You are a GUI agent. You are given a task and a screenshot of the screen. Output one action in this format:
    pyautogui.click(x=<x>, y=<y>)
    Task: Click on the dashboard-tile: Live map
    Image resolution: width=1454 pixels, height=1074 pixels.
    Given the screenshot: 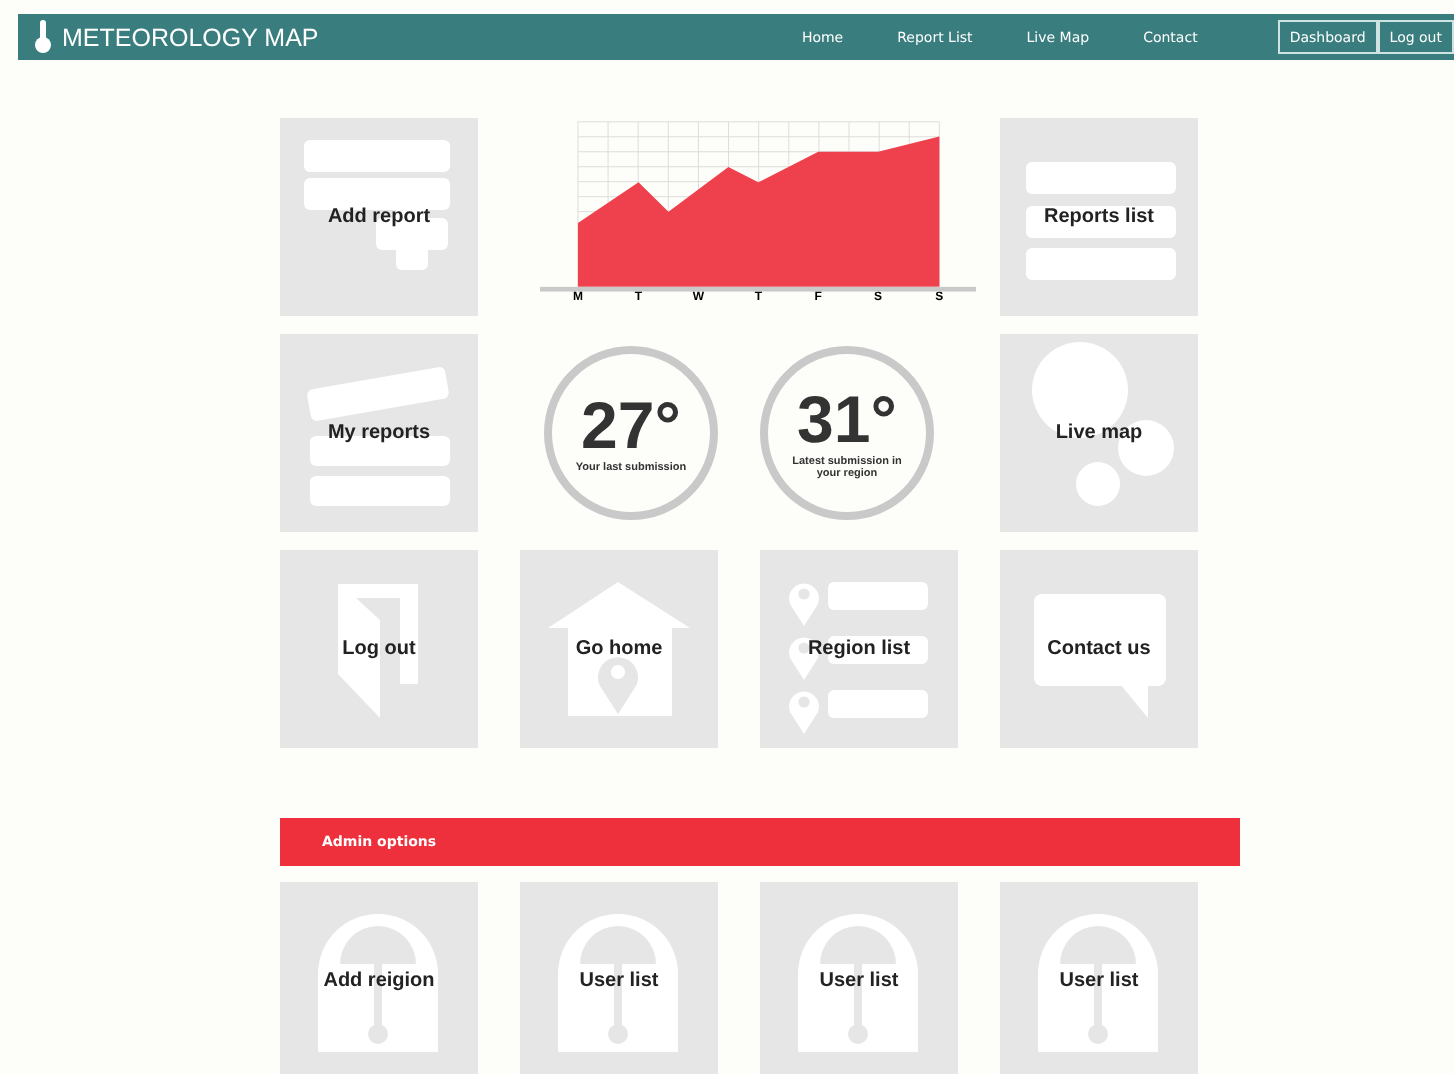 What is the action you would take?
    pyautogui.click(x=1099, y=433)
    